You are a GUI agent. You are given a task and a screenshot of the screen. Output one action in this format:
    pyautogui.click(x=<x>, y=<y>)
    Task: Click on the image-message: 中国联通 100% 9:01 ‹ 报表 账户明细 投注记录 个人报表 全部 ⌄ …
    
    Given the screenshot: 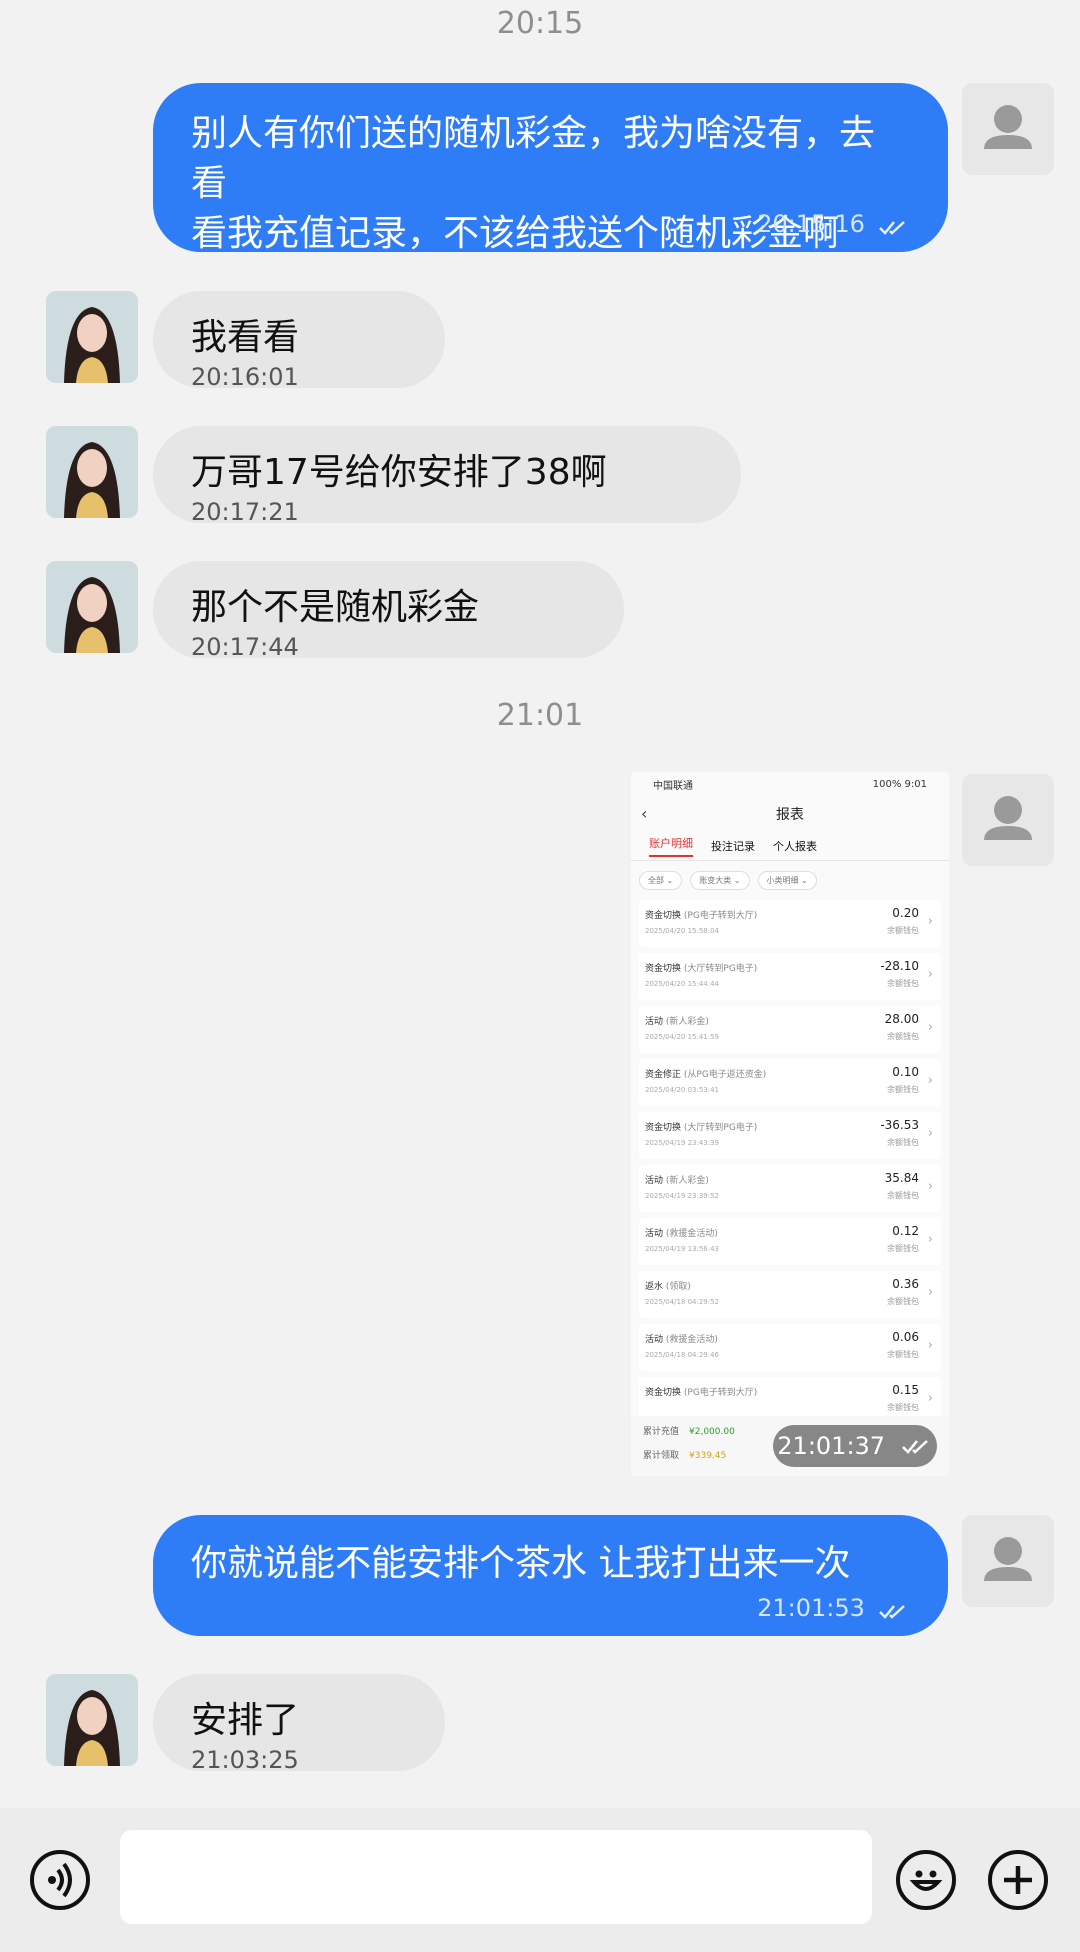 What is the action you would take?
    pyautogui.click(x=790, y=1124)
    